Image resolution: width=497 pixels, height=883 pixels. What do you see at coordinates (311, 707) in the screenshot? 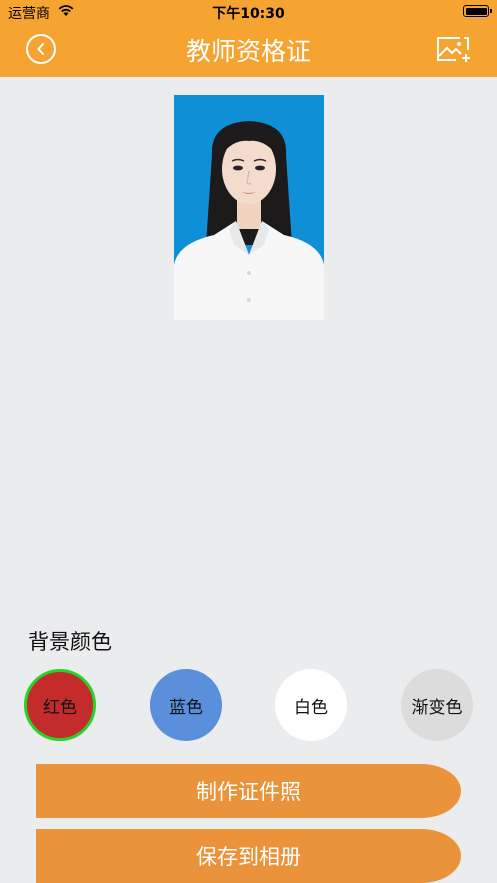
I see `color-option-label: 白色` at bounding box center [311, 707].